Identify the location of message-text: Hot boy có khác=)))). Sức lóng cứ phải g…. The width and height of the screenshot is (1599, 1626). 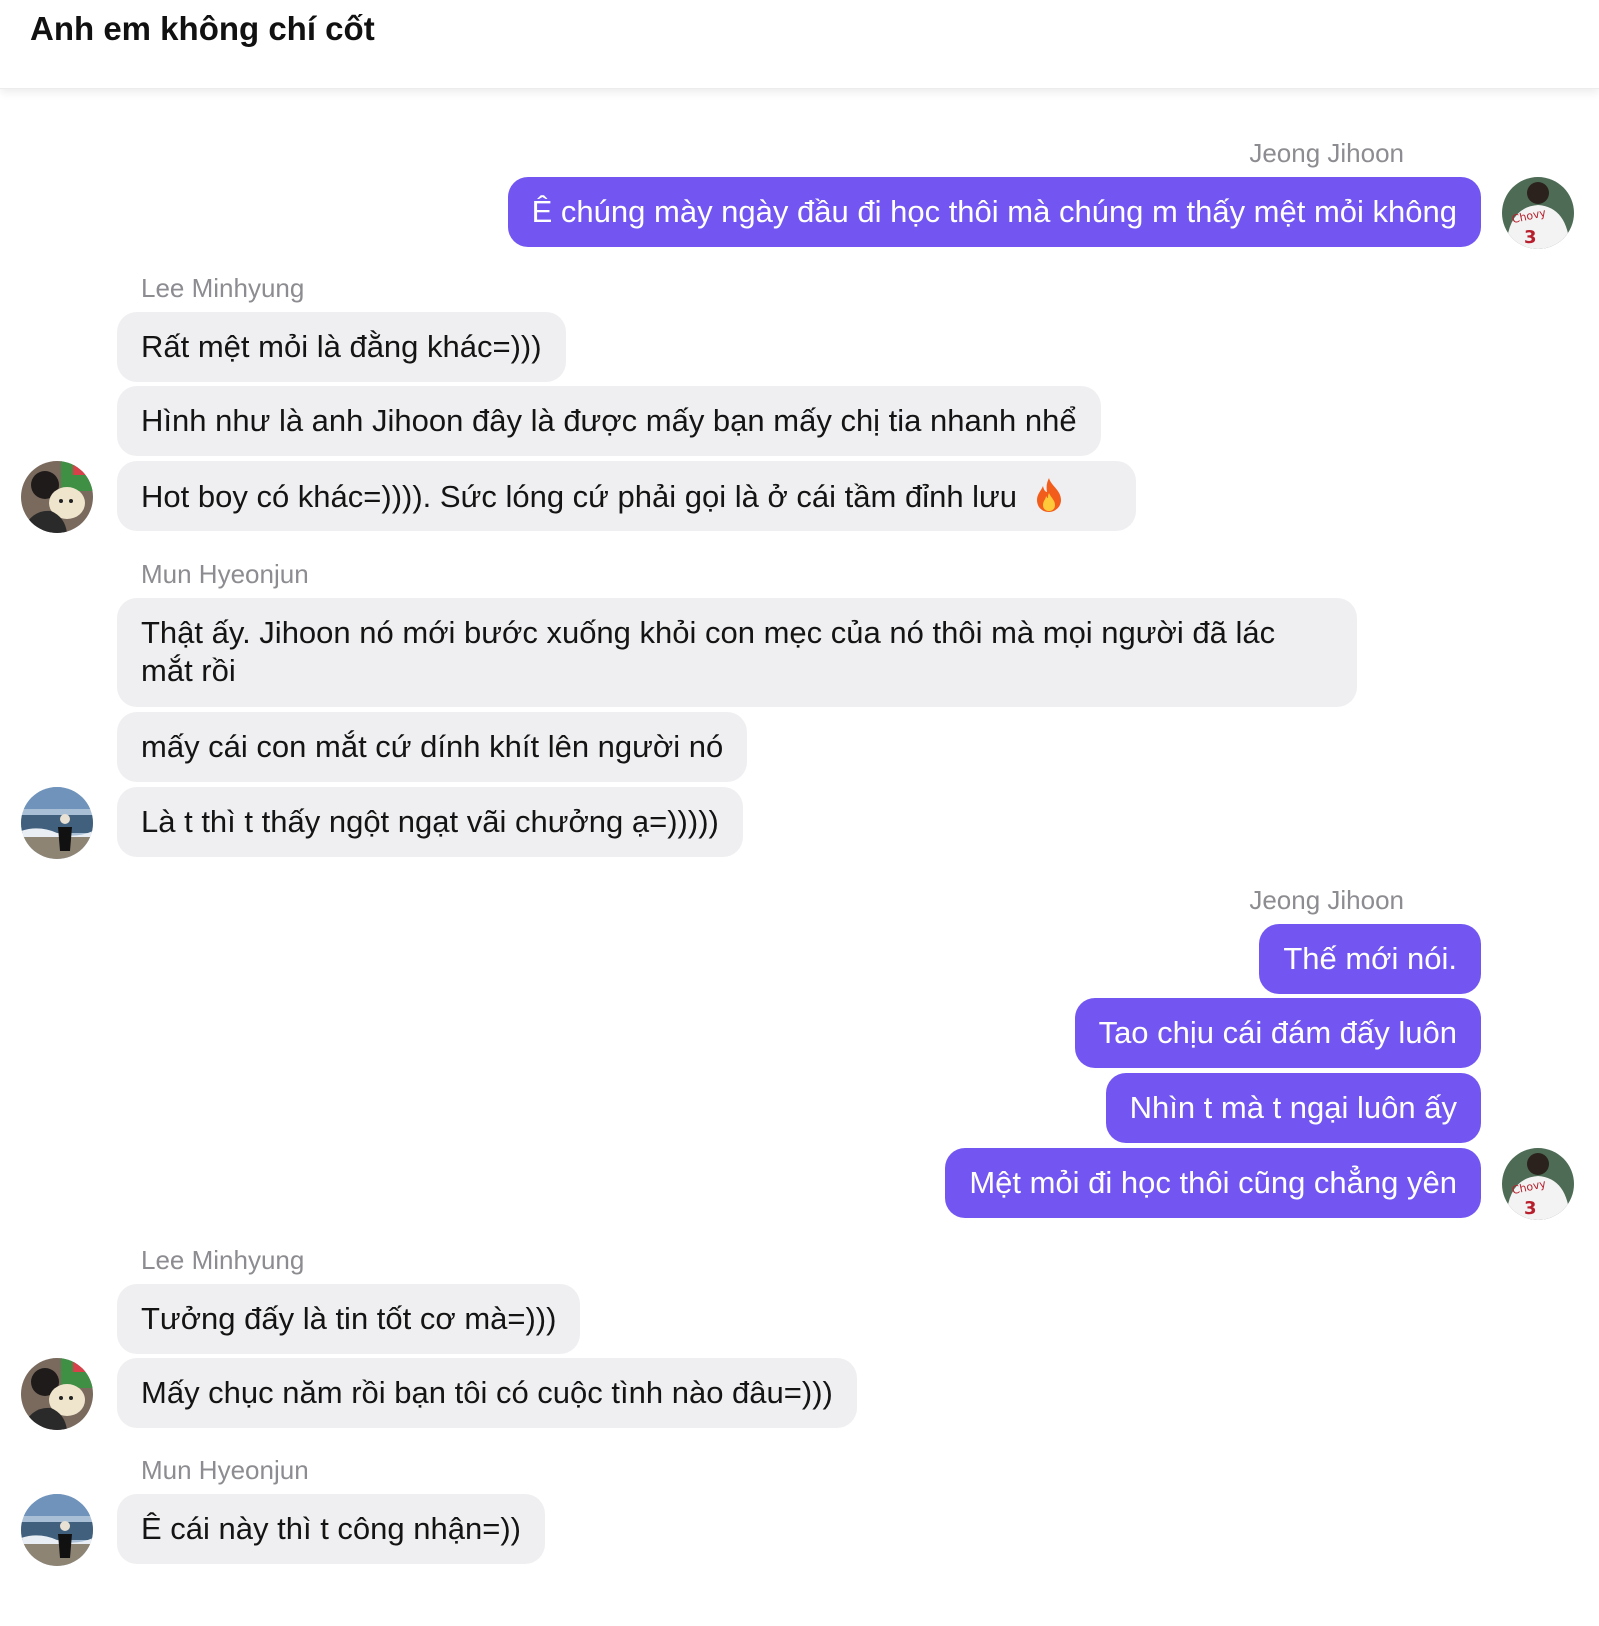
(579, 496).